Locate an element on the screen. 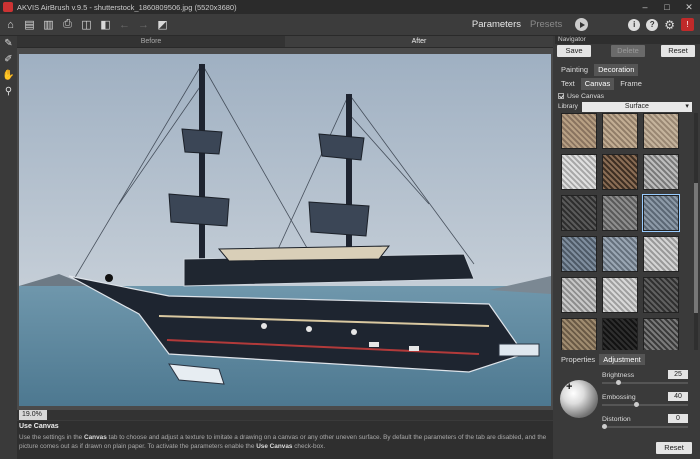  info-icon: i is located at coordinates (634, 24).